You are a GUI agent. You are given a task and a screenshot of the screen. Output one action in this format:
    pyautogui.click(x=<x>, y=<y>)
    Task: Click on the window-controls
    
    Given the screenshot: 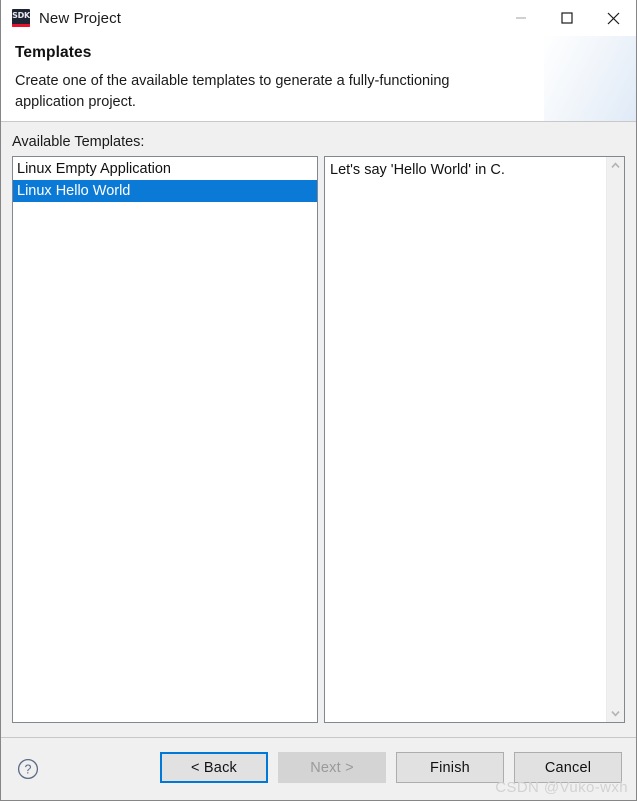 What is the action you would take?
    pyautogui.click(x=567, y=18)
    